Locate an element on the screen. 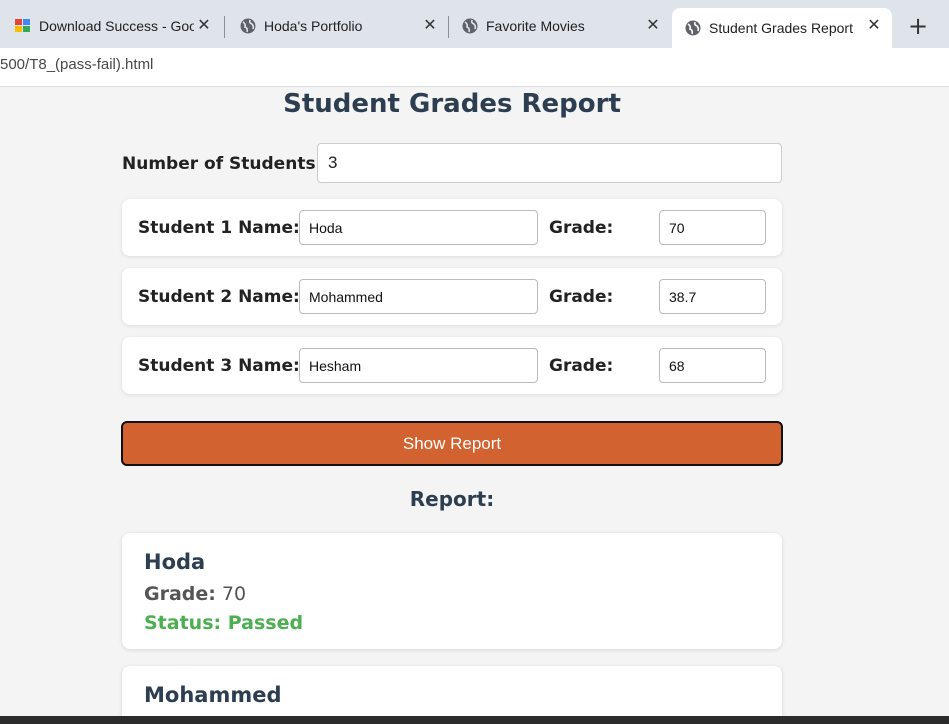 Image resolution: width=949 pixels, height=724 pixels. show-report-button: Show Report is located at coordinates (452, 443).